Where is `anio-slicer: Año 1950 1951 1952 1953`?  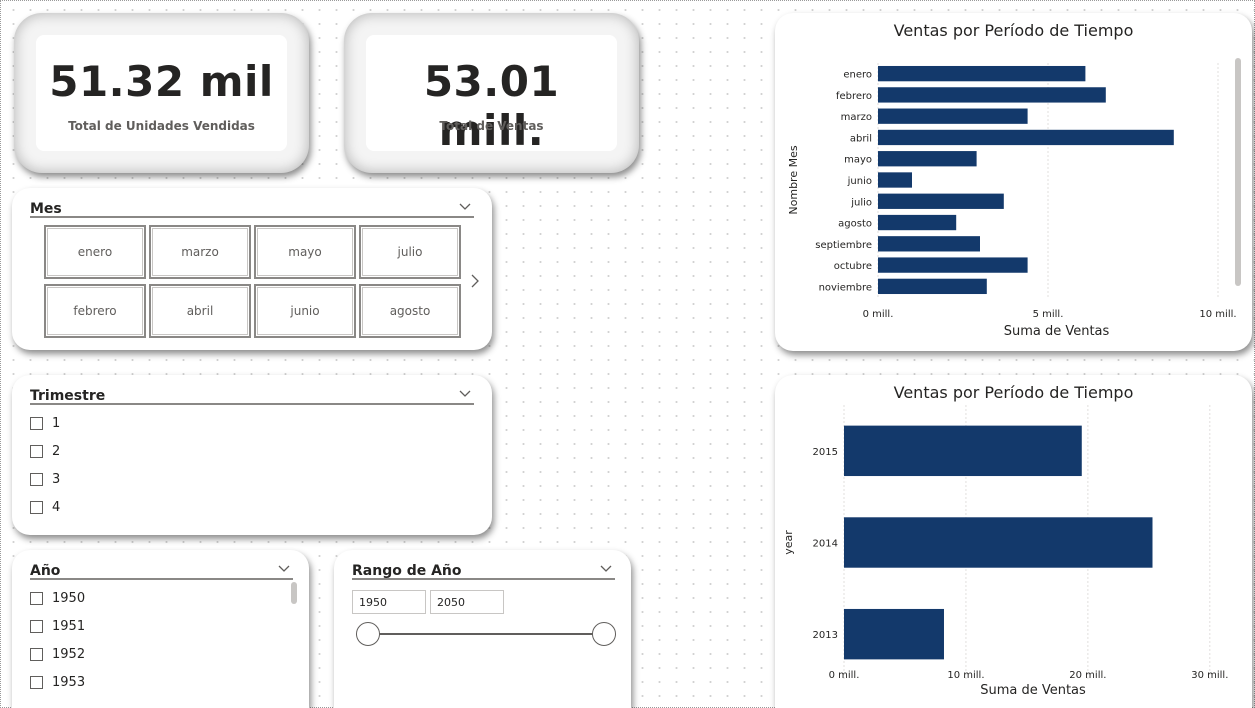
anio-slicer: Año 1950 1951 1952 1953 is located at coordinates (160, 629).